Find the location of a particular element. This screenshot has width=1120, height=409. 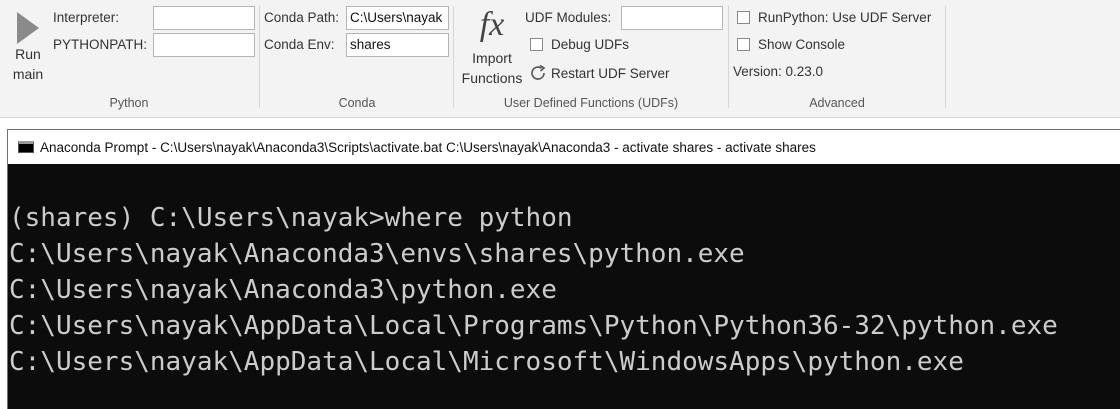

conda-path-field: C:\Users\nayak is located at coordinates (397, 18).